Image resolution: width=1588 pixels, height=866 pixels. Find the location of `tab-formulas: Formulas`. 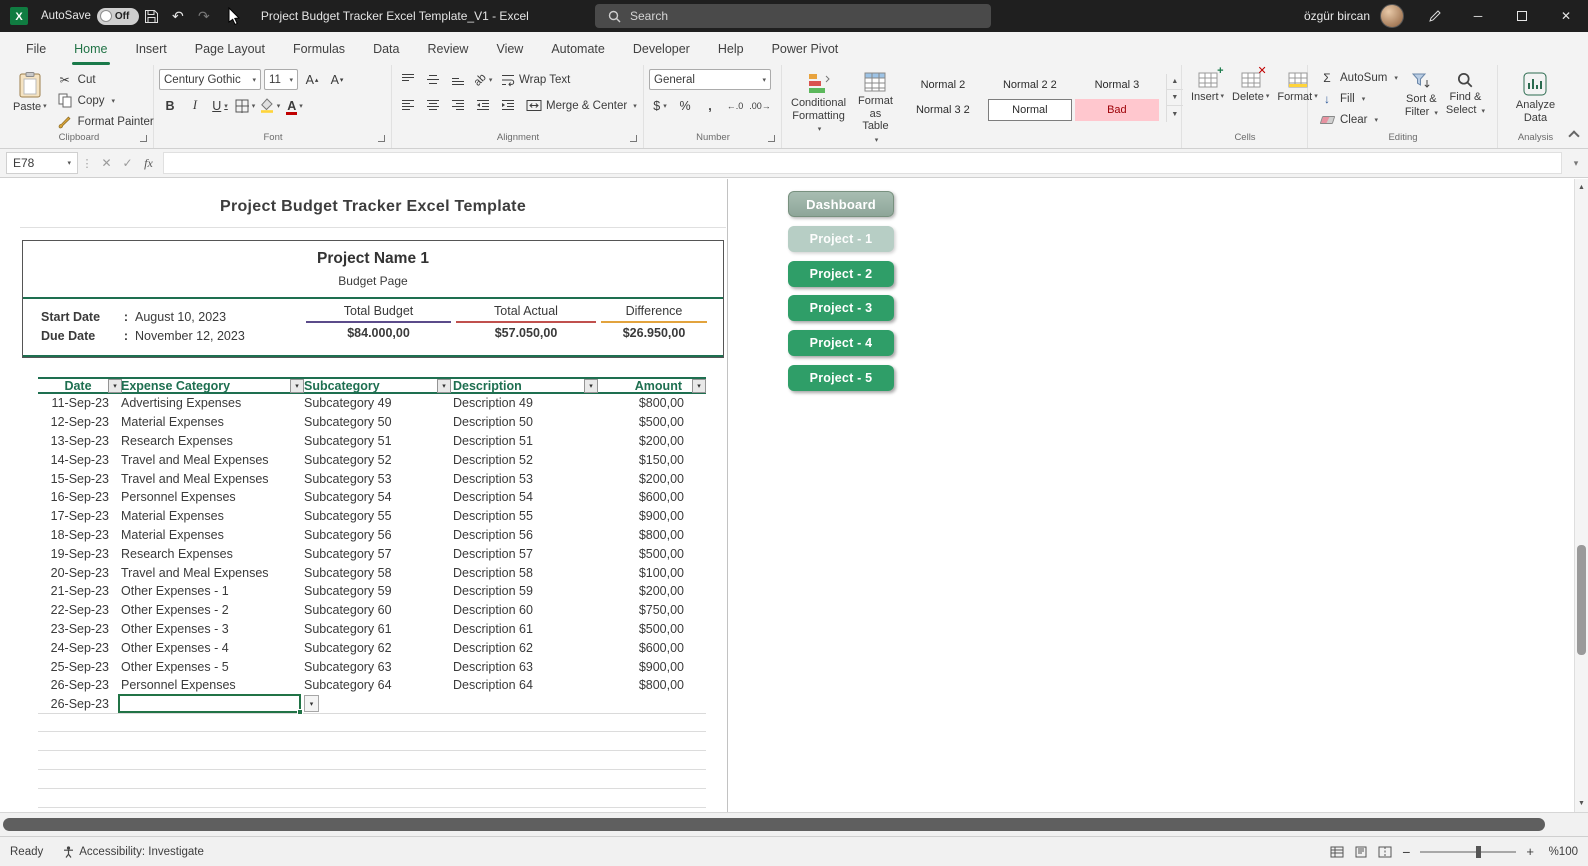

tab-formulas: Formulas is located at coordinates (319, 48).